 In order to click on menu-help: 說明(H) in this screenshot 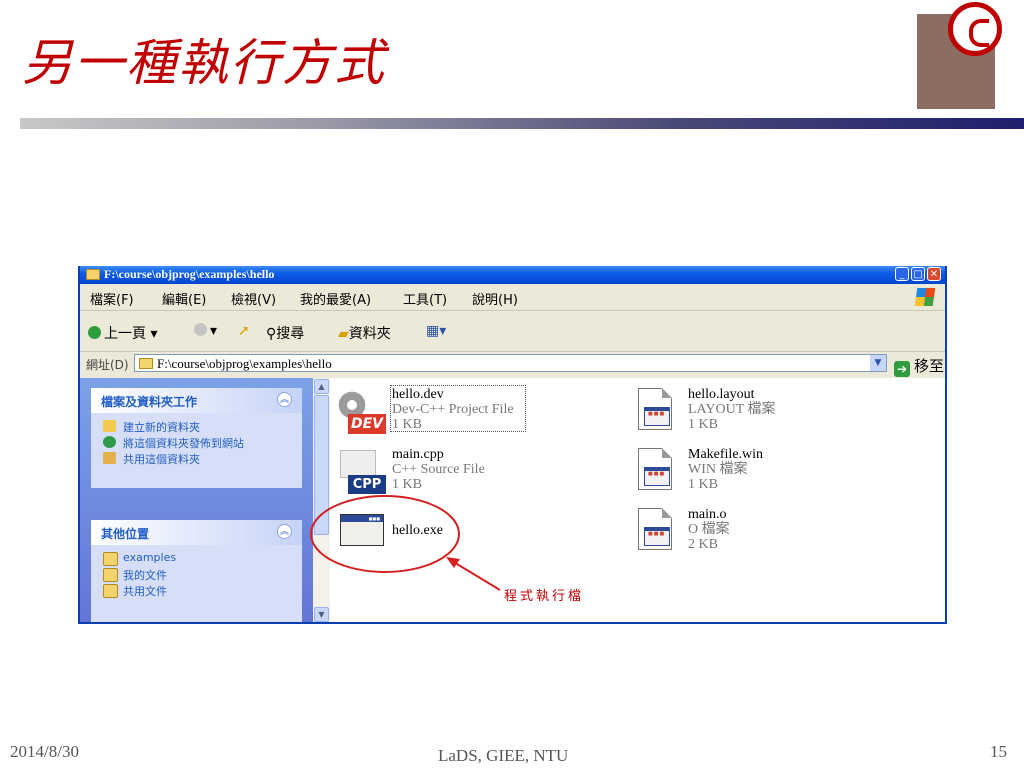, I will do `click(495, 298)`.